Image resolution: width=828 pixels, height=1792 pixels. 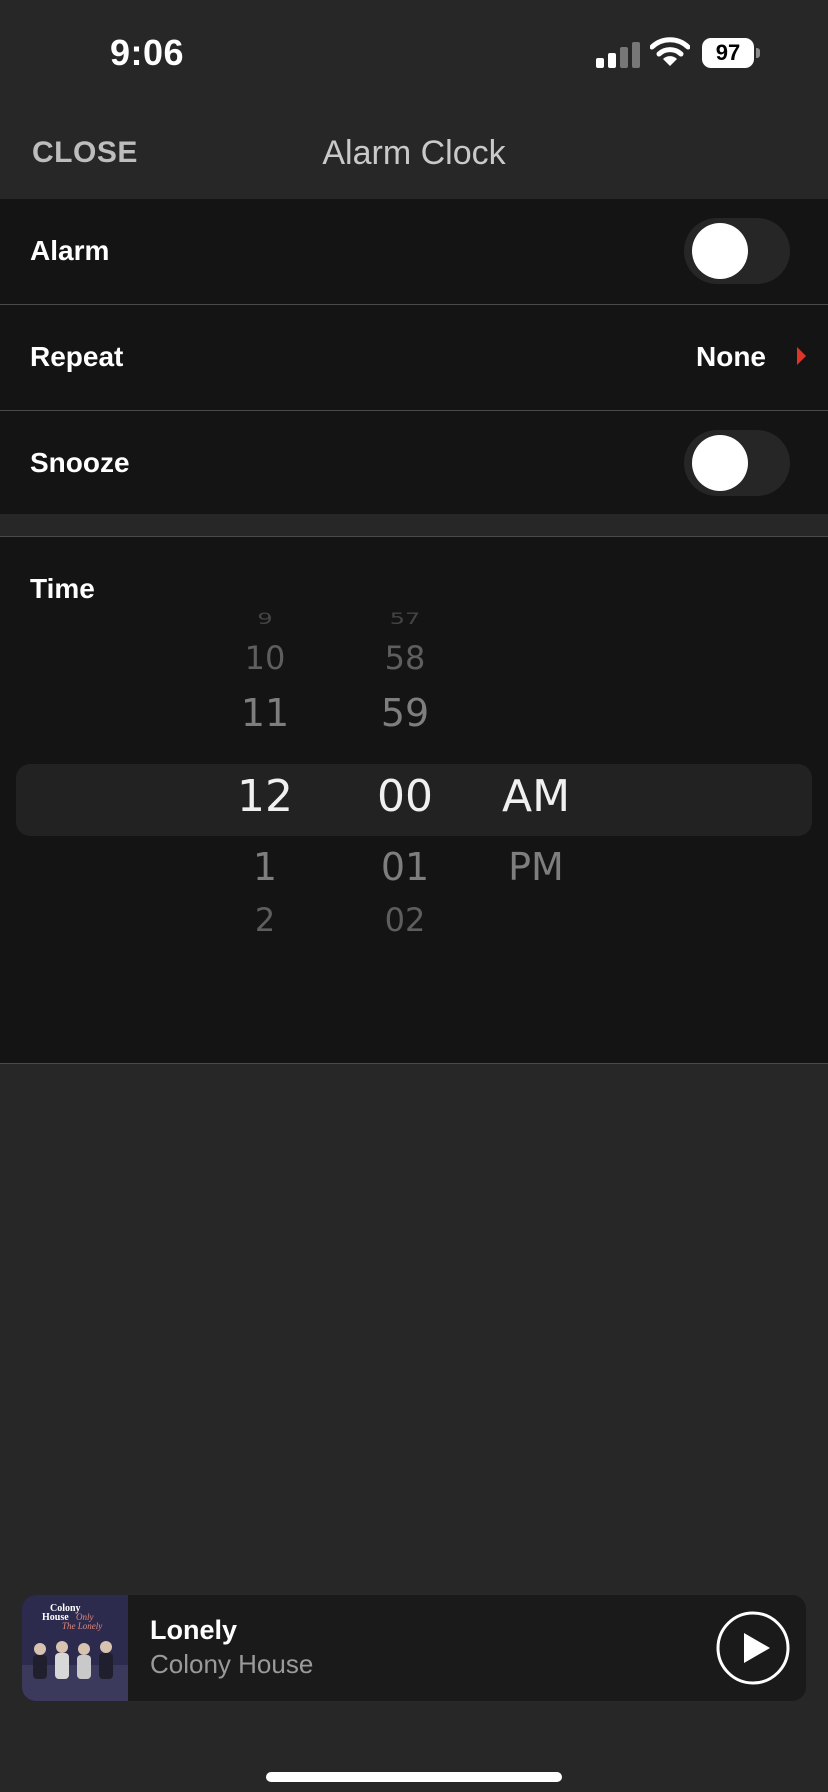 I want to click on hour-wheel: 9 10 11 12 1 2 3, so click(x=265, y=773).